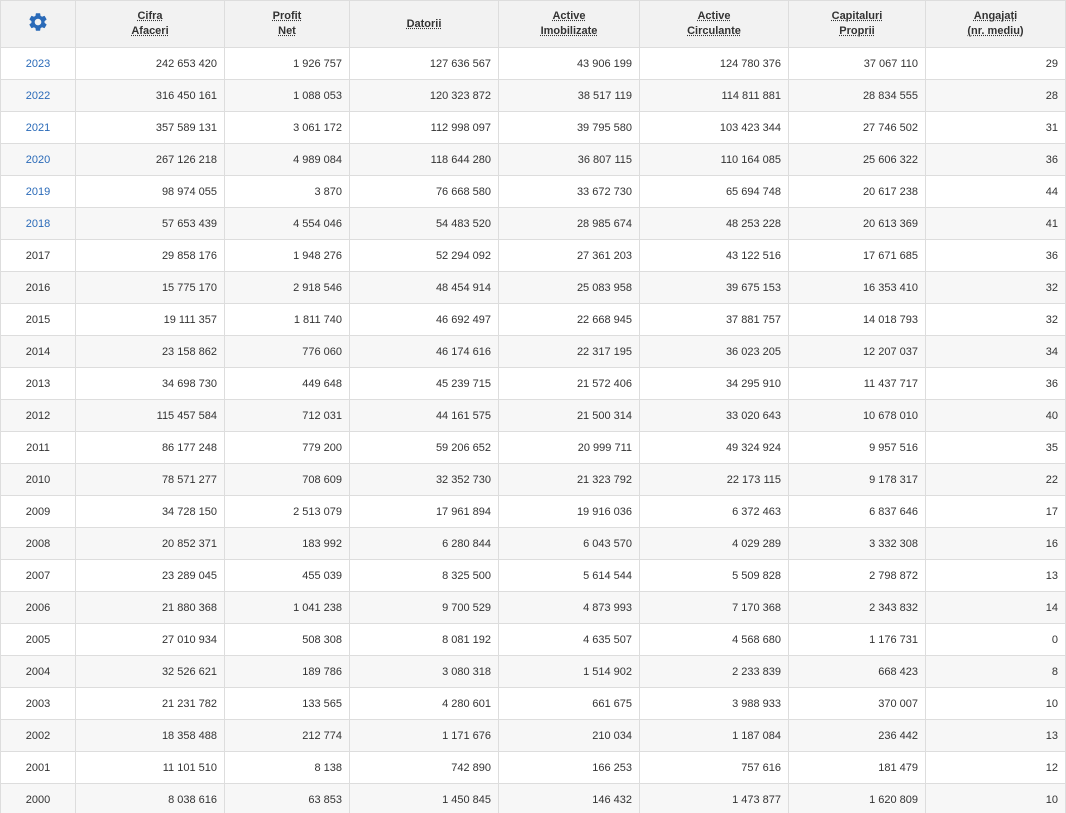 The width and height of the screenshot is (1066, 813). I want to click on column-header-label: Active Circulante, so click(714, 24).